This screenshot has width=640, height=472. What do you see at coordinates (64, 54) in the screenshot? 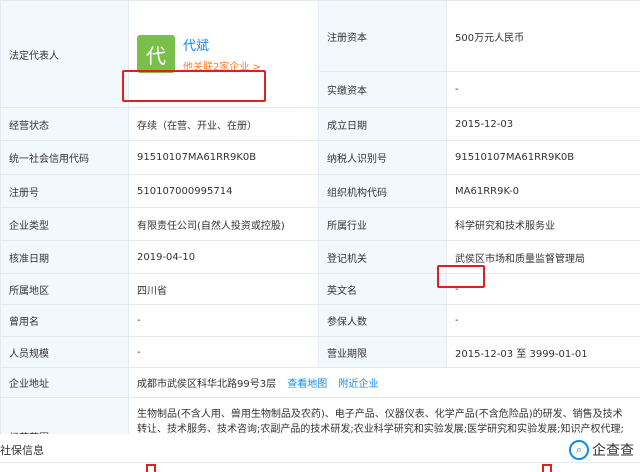
I see `legal-rep-label: 法定代表人` at bounding box center [64, 54].